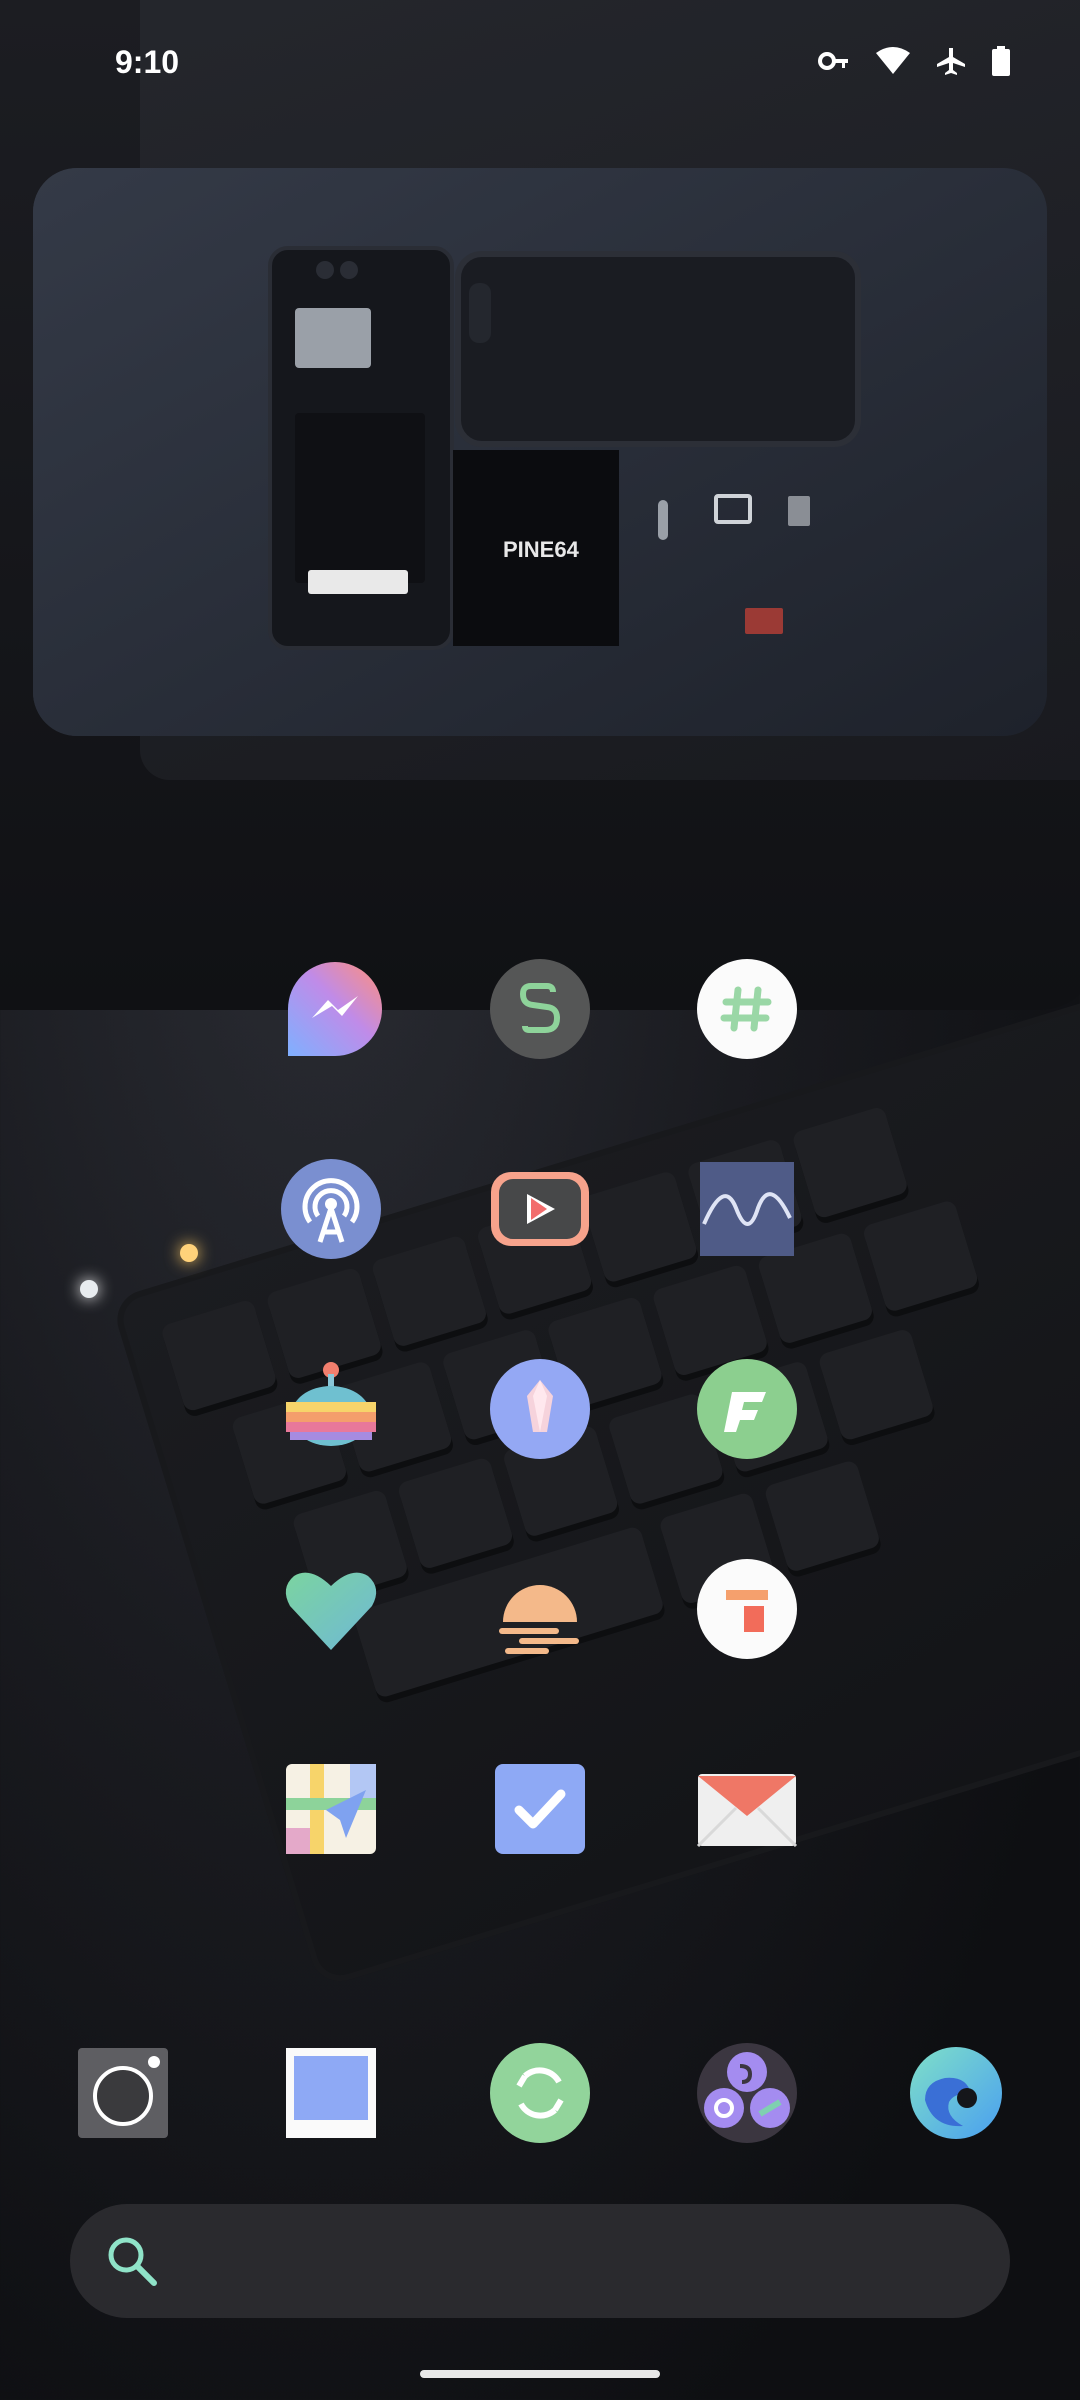 This screenshot has width=1080, height=2400. What do you see at coordinates (747, 1209) in the screenshot?
I see `audio-wave-app-icon` at bounding box center [747, 1209].